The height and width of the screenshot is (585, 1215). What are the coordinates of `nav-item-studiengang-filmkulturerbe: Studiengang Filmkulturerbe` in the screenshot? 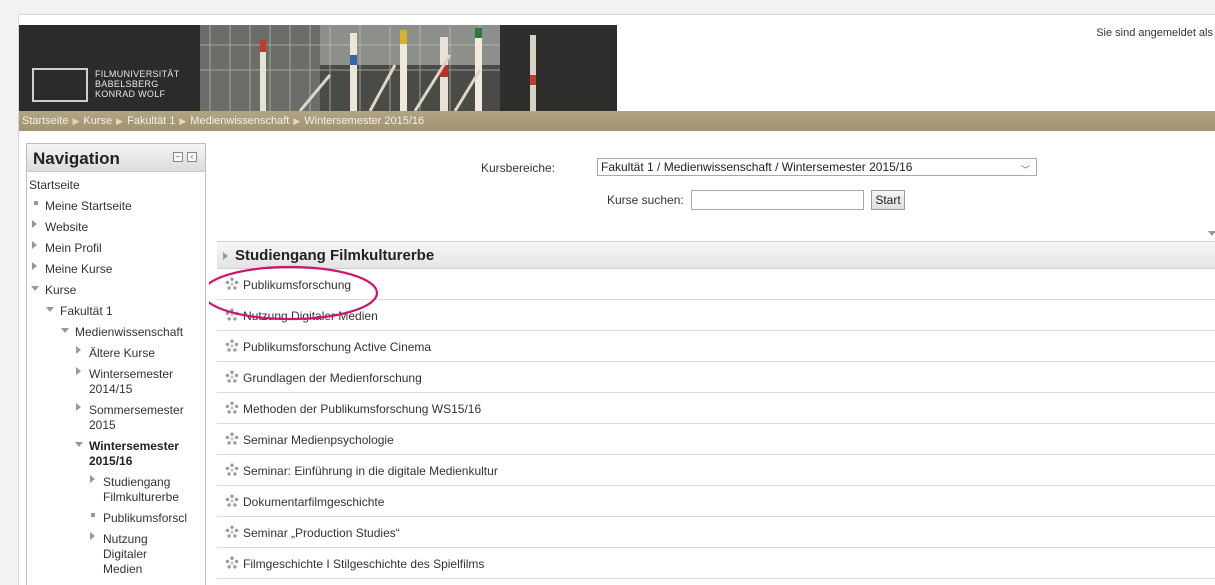 It's located at (116, 490).